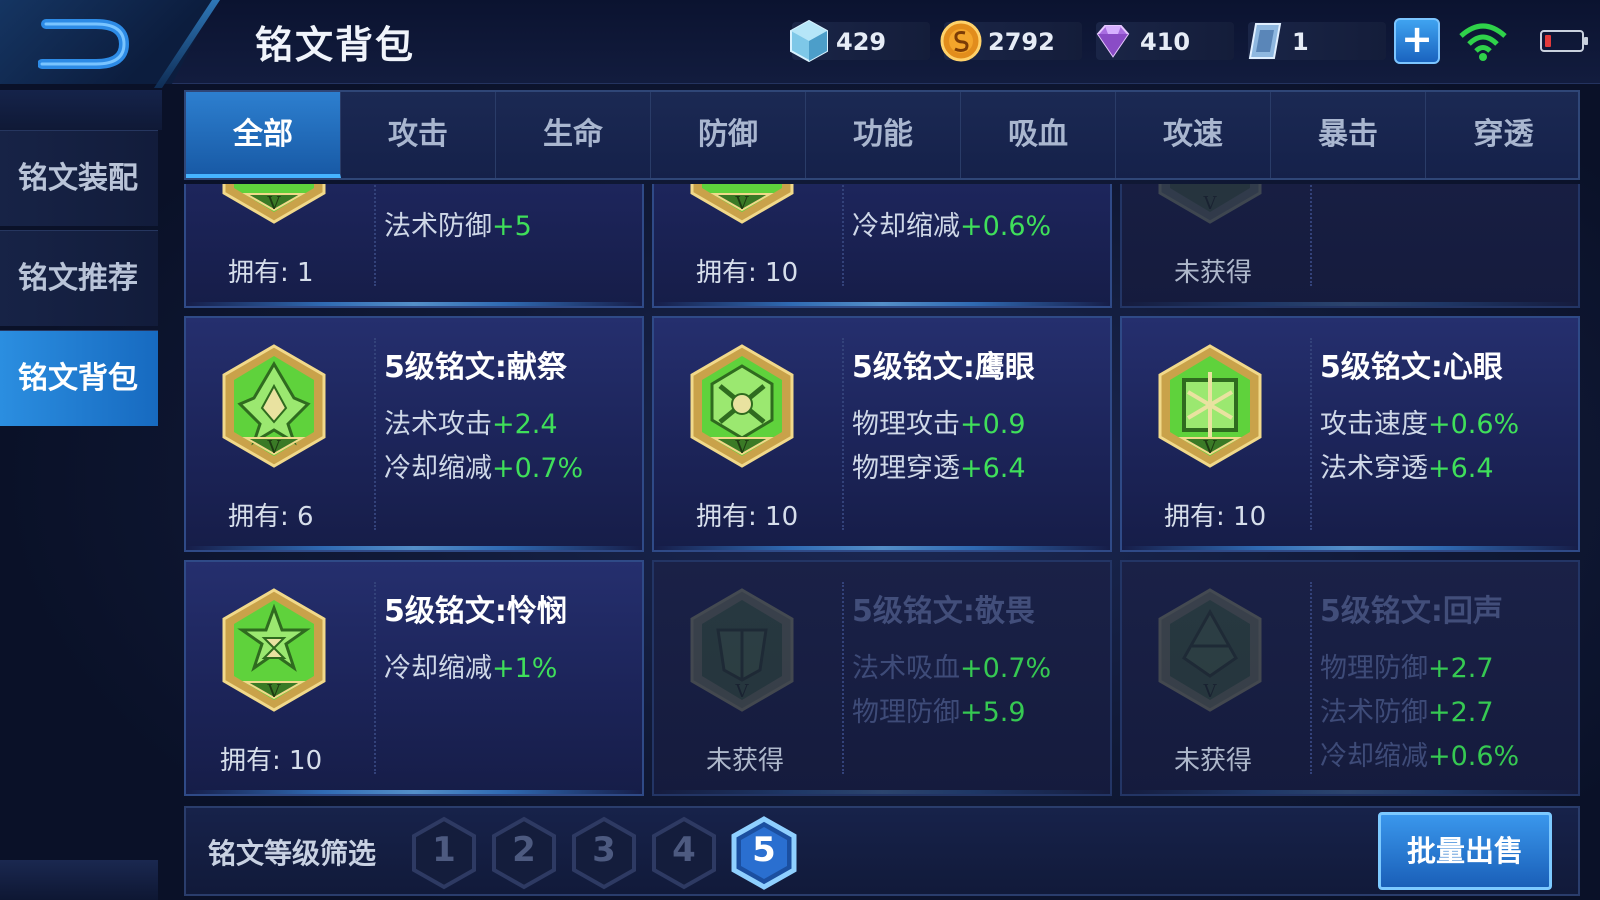 Image resolution: width=1600 pixels, height=900 pixels. I want to click on rune-stat: 物理防御+5.9, so click(939, 712).